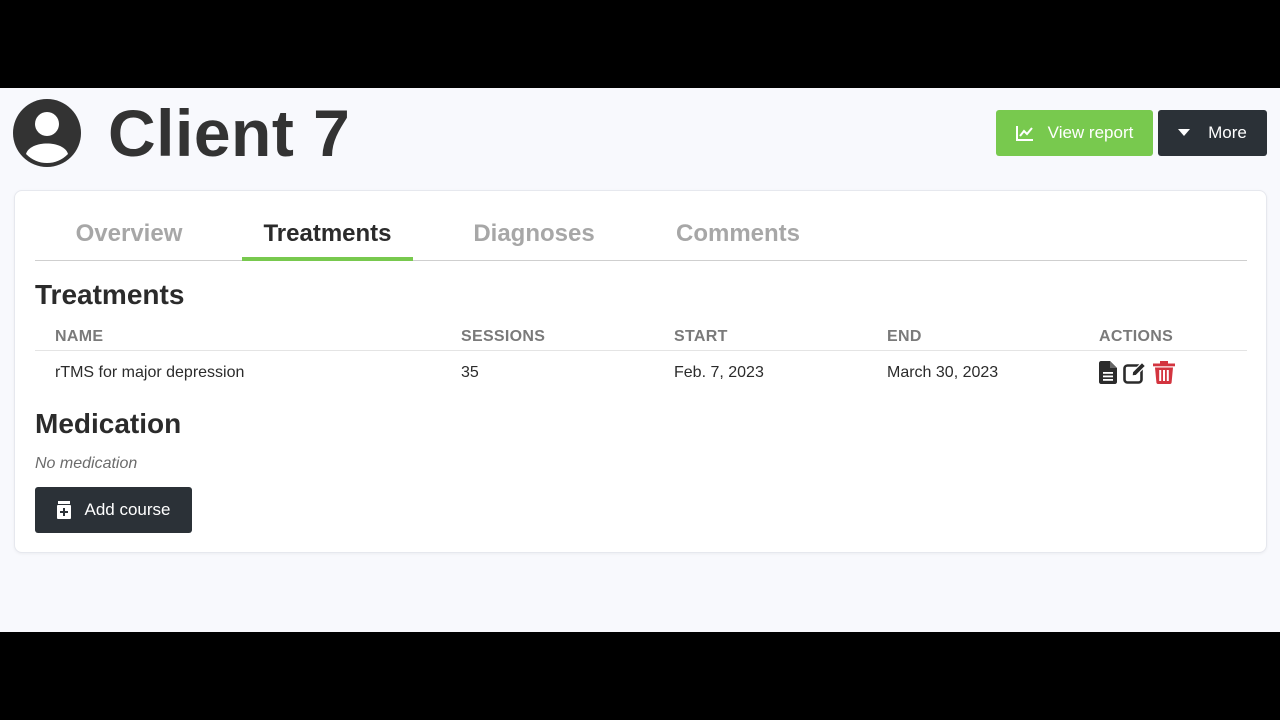  I want to click on treatment-end: March 30, 2023, so click(943, 372).